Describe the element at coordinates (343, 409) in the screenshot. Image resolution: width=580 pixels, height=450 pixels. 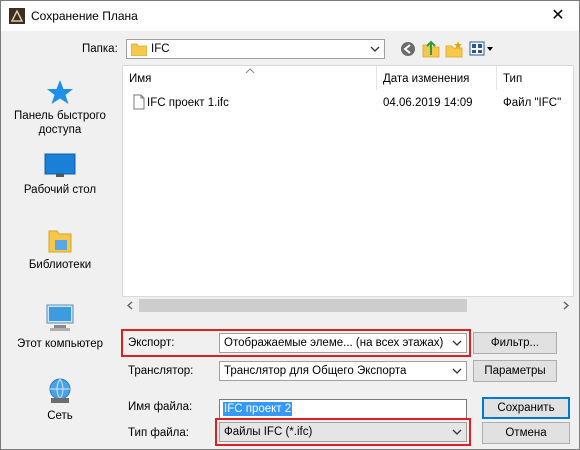
I see `filename-input: IFC проект 2` at that location.